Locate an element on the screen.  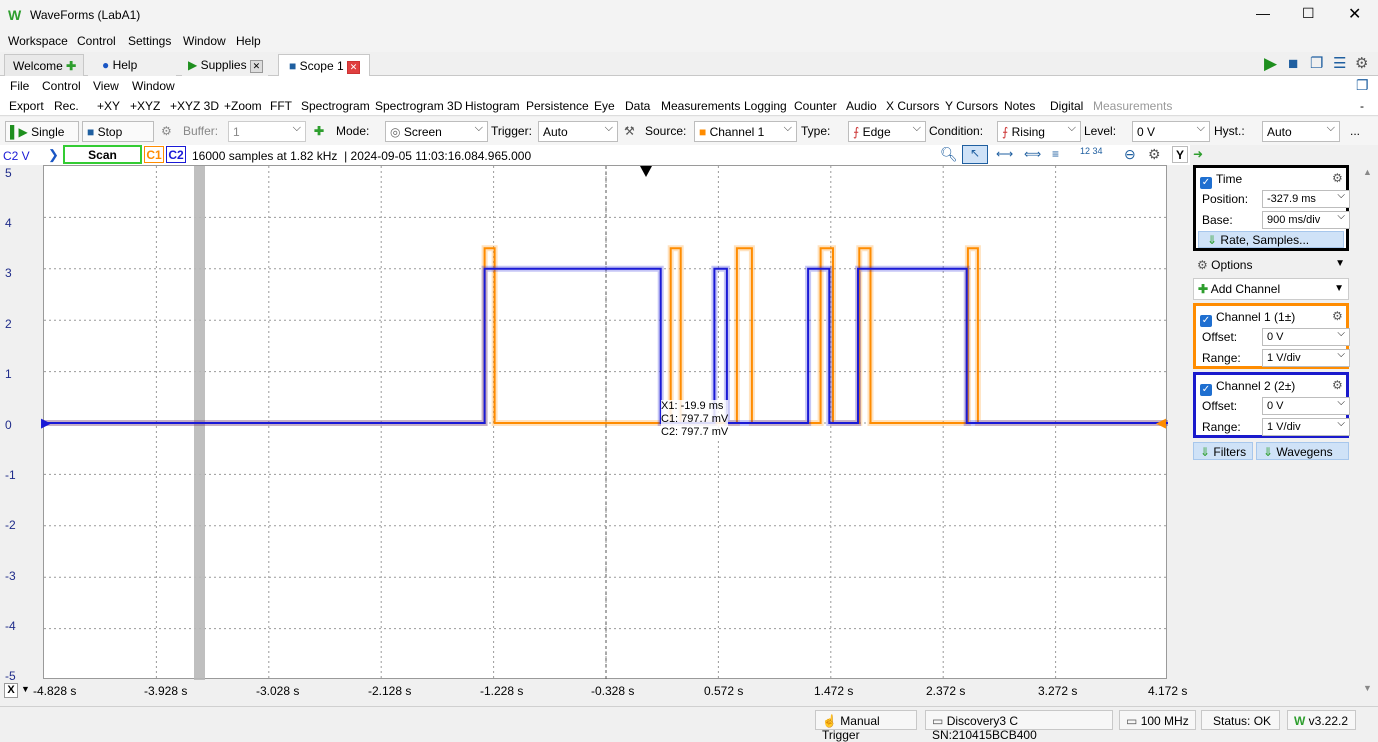
tool-fft: FFT is located at coordinates (281, 106).